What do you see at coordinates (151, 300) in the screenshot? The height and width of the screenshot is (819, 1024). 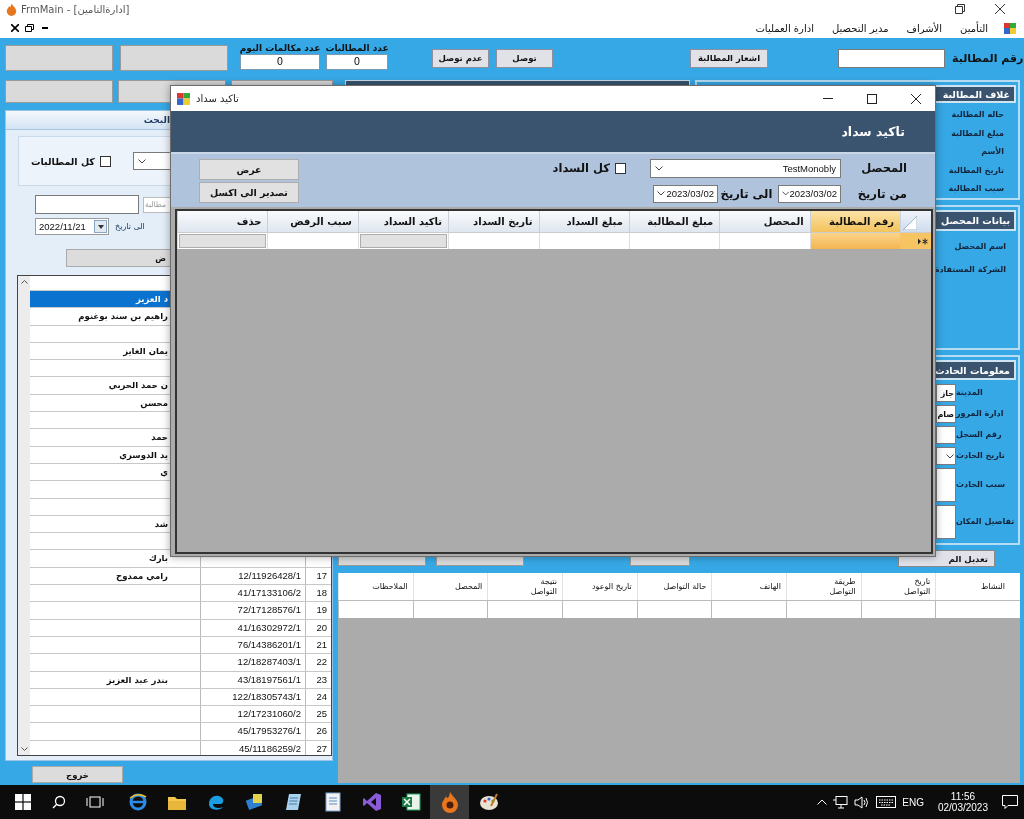 I see `name-cell-text: د العزيز` at bounding box center [151, 300].